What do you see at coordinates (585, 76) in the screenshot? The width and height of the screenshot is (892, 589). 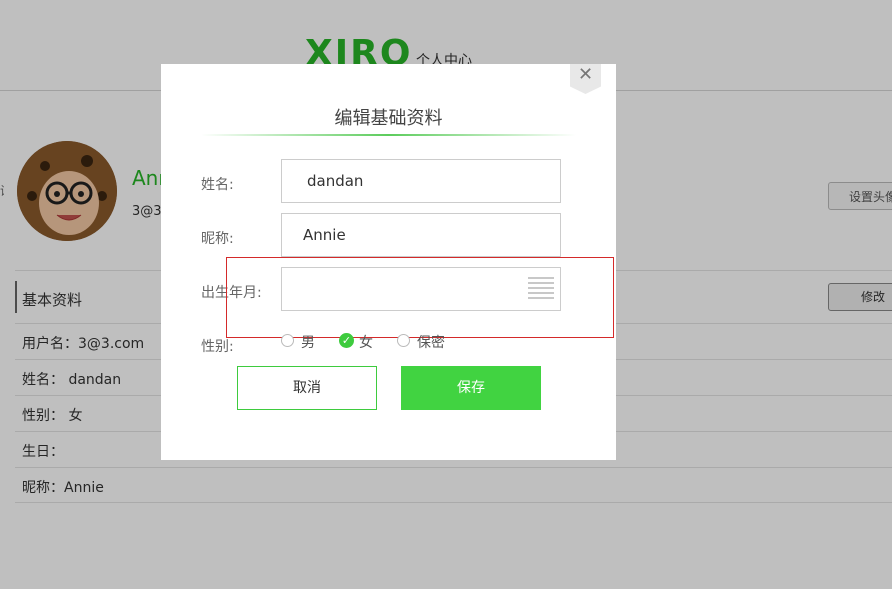 I see `close-icon: ✕` at bounding box center [585, 76].